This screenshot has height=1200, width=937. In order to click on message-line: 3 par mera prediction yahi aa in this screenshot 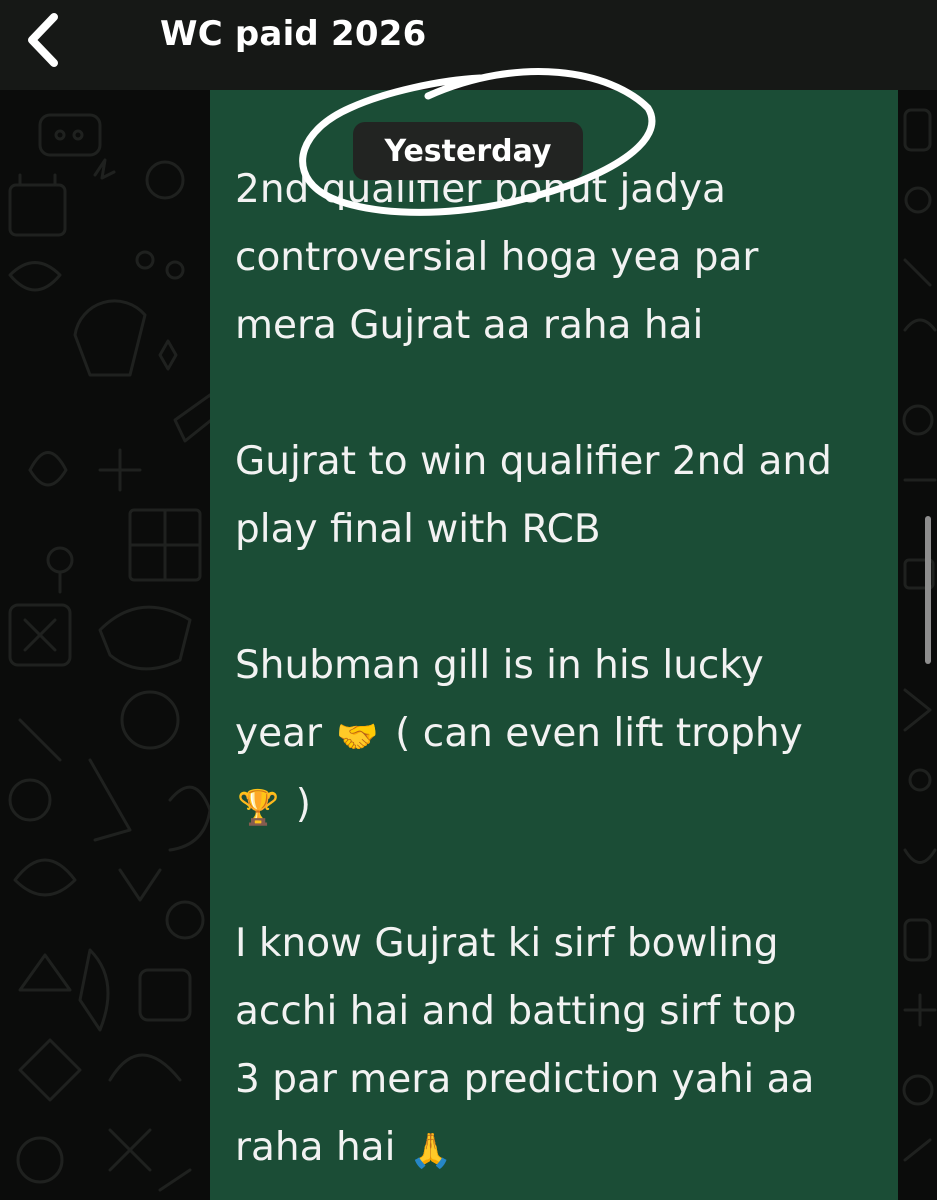, I will do `click(525, 1079)`.